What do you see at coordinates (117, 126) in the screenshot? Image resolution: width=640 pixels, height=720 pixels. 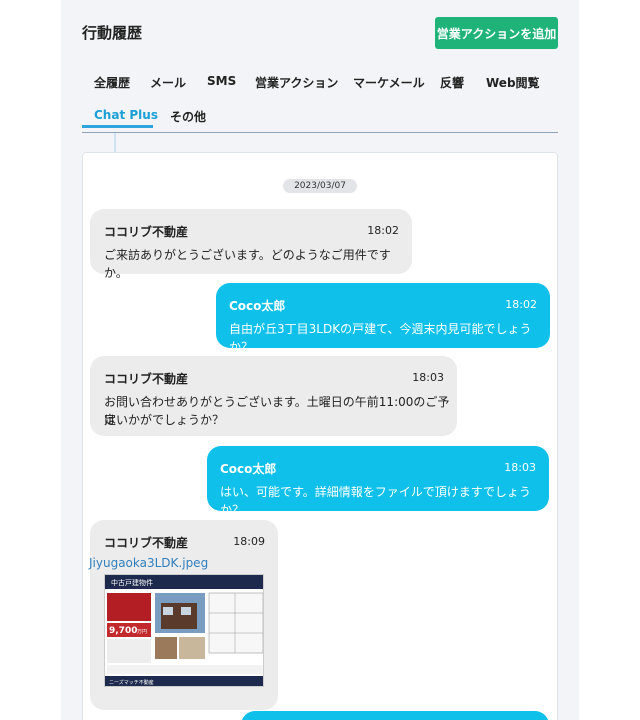 I see `active-tab-indicator` at bounding box center [117, 126].